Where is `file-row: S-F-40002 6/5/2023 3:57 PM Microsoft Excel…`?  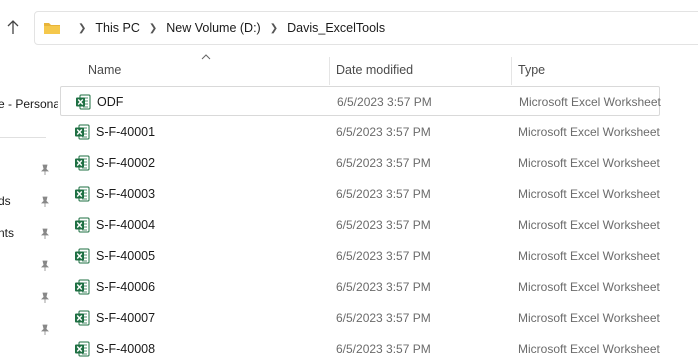 file-row: S-F-40002 6/5/2023 3:57 PM Microsoft Excel… is located at coordinates (360, 163).